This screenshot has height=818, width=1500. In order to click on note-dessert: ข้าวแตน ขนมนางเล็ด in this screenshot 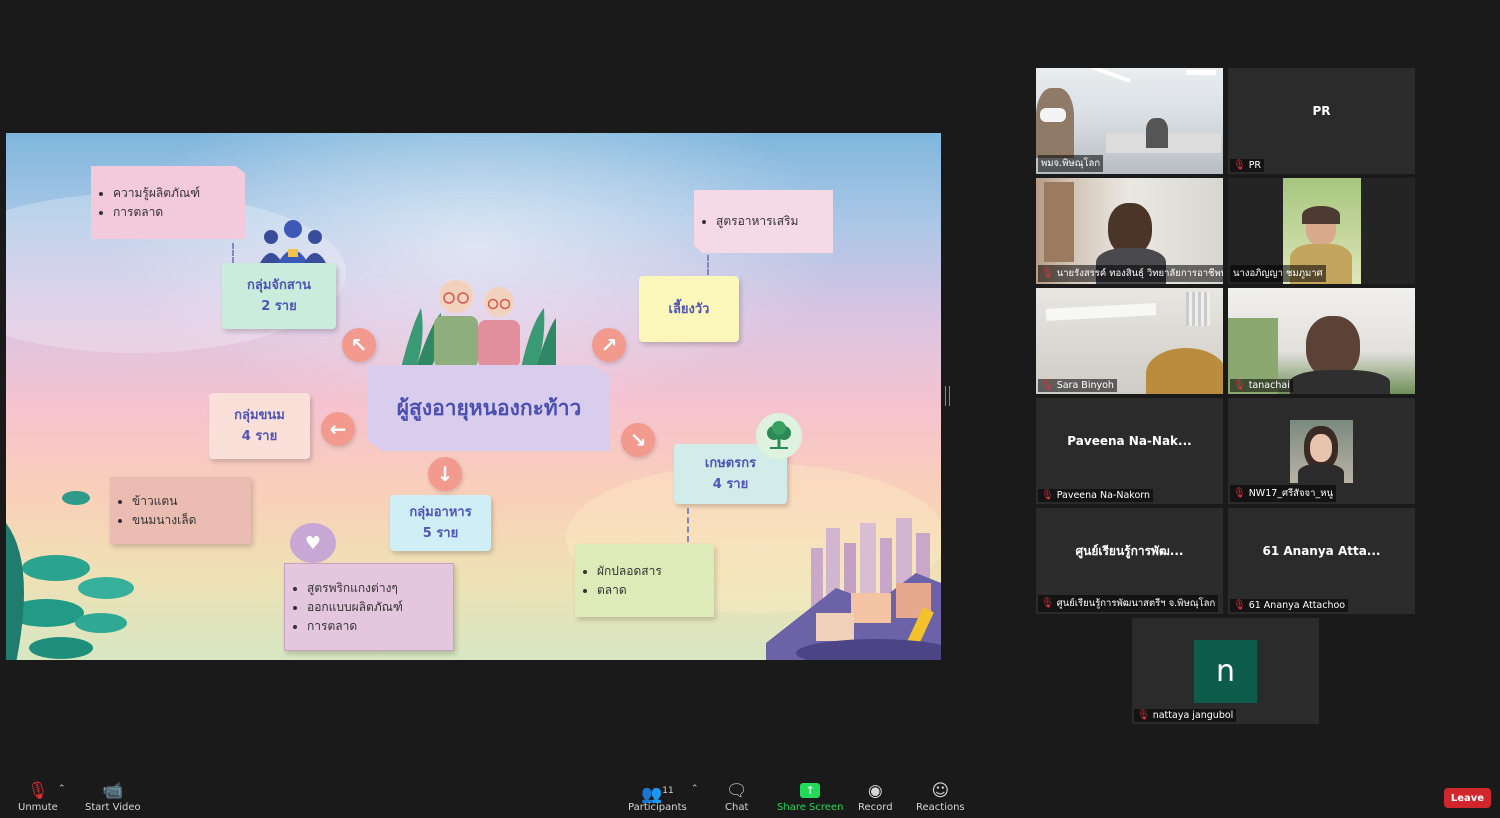, I will do `click(180, 510)`.